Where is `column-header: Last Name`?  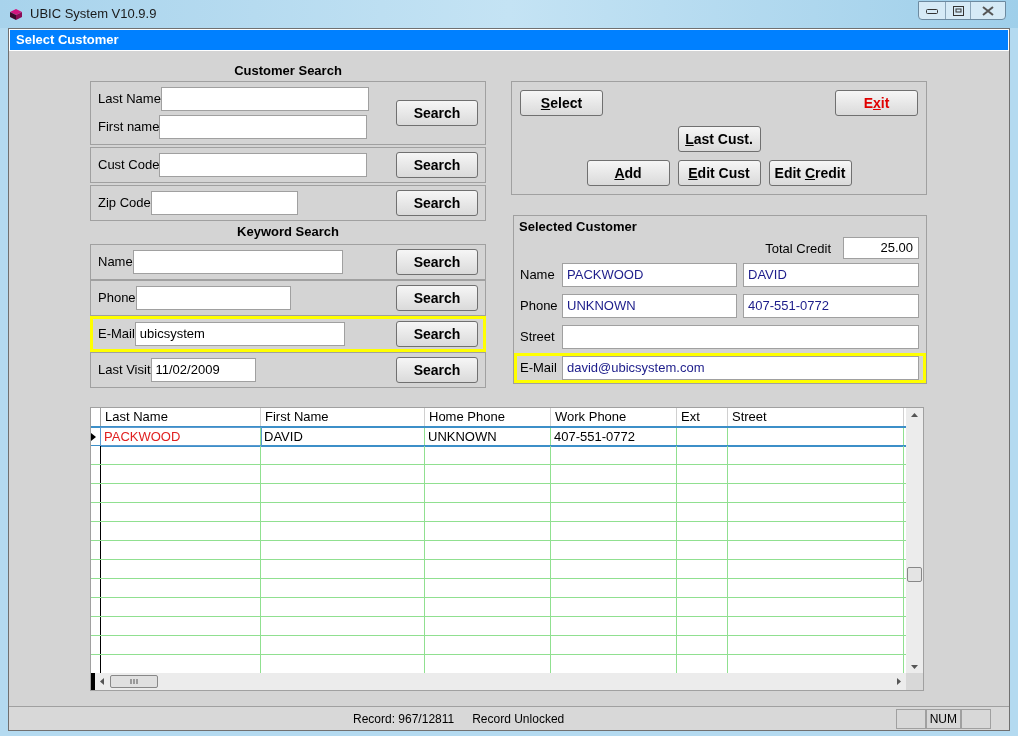
column-header: Last Name is located at coordinates (181, 417).